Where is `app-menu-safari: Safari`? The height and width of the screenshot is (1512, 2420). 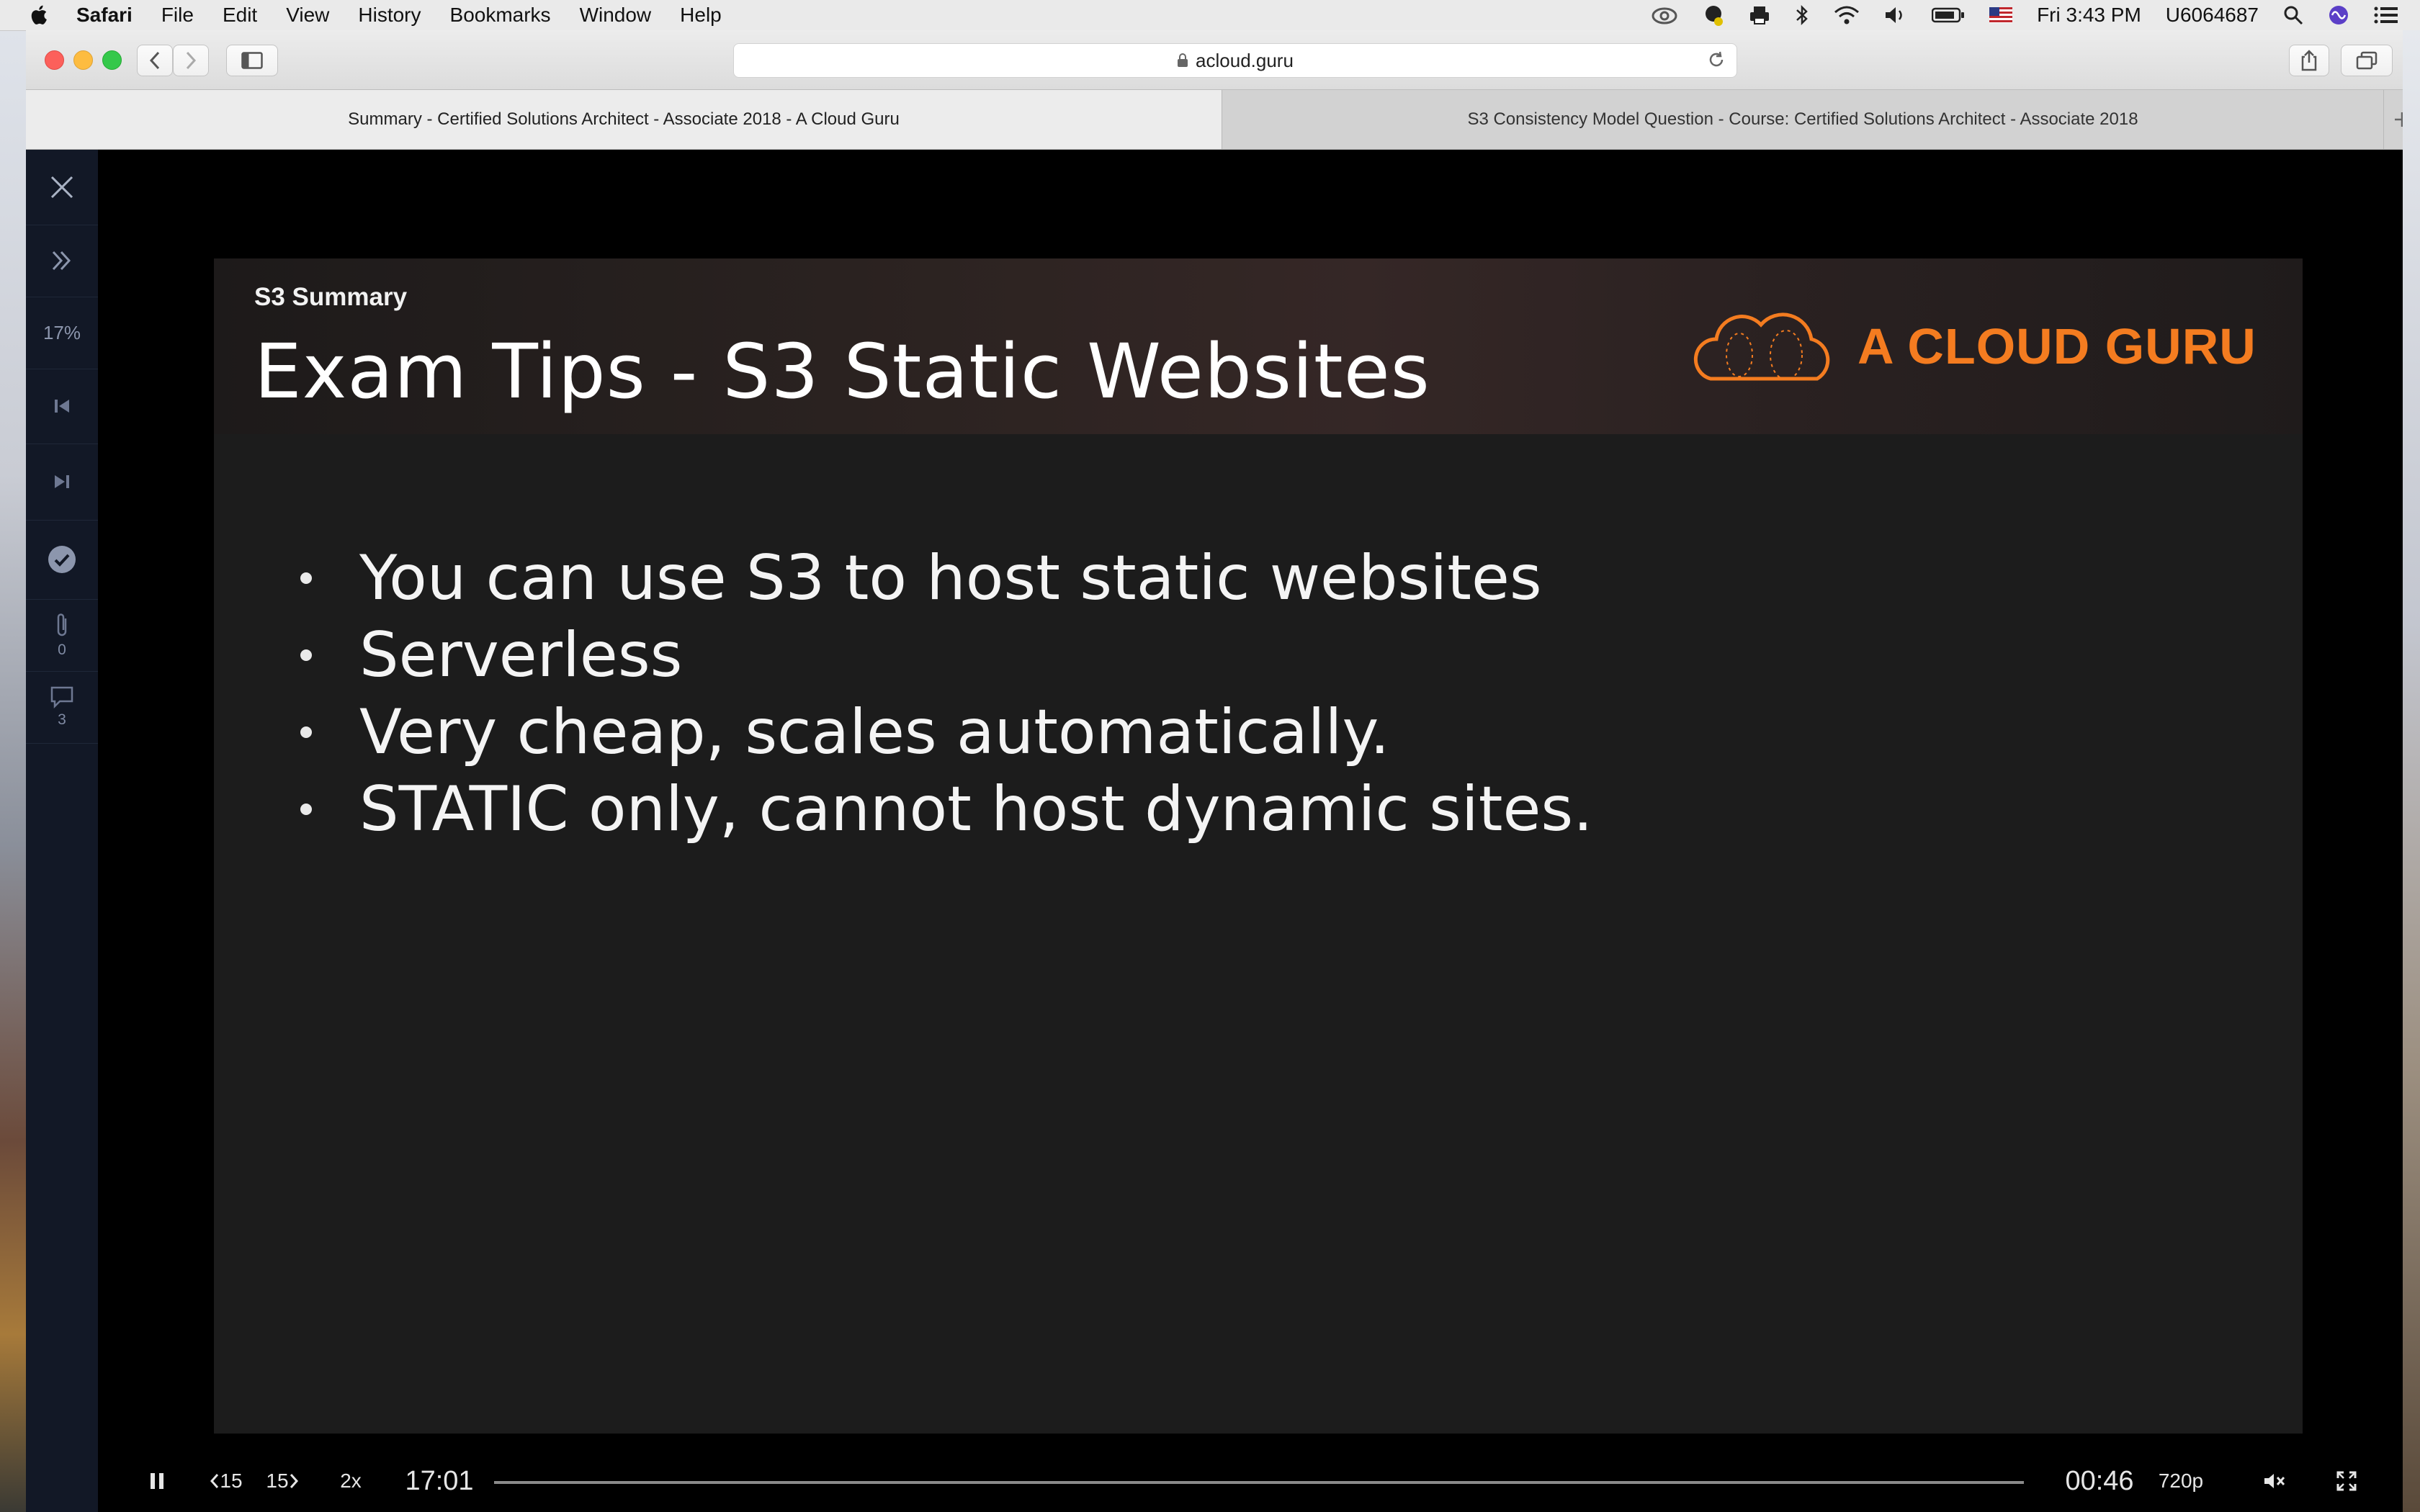 app-menu-safari: Safari is located at coordinates (104, 15).